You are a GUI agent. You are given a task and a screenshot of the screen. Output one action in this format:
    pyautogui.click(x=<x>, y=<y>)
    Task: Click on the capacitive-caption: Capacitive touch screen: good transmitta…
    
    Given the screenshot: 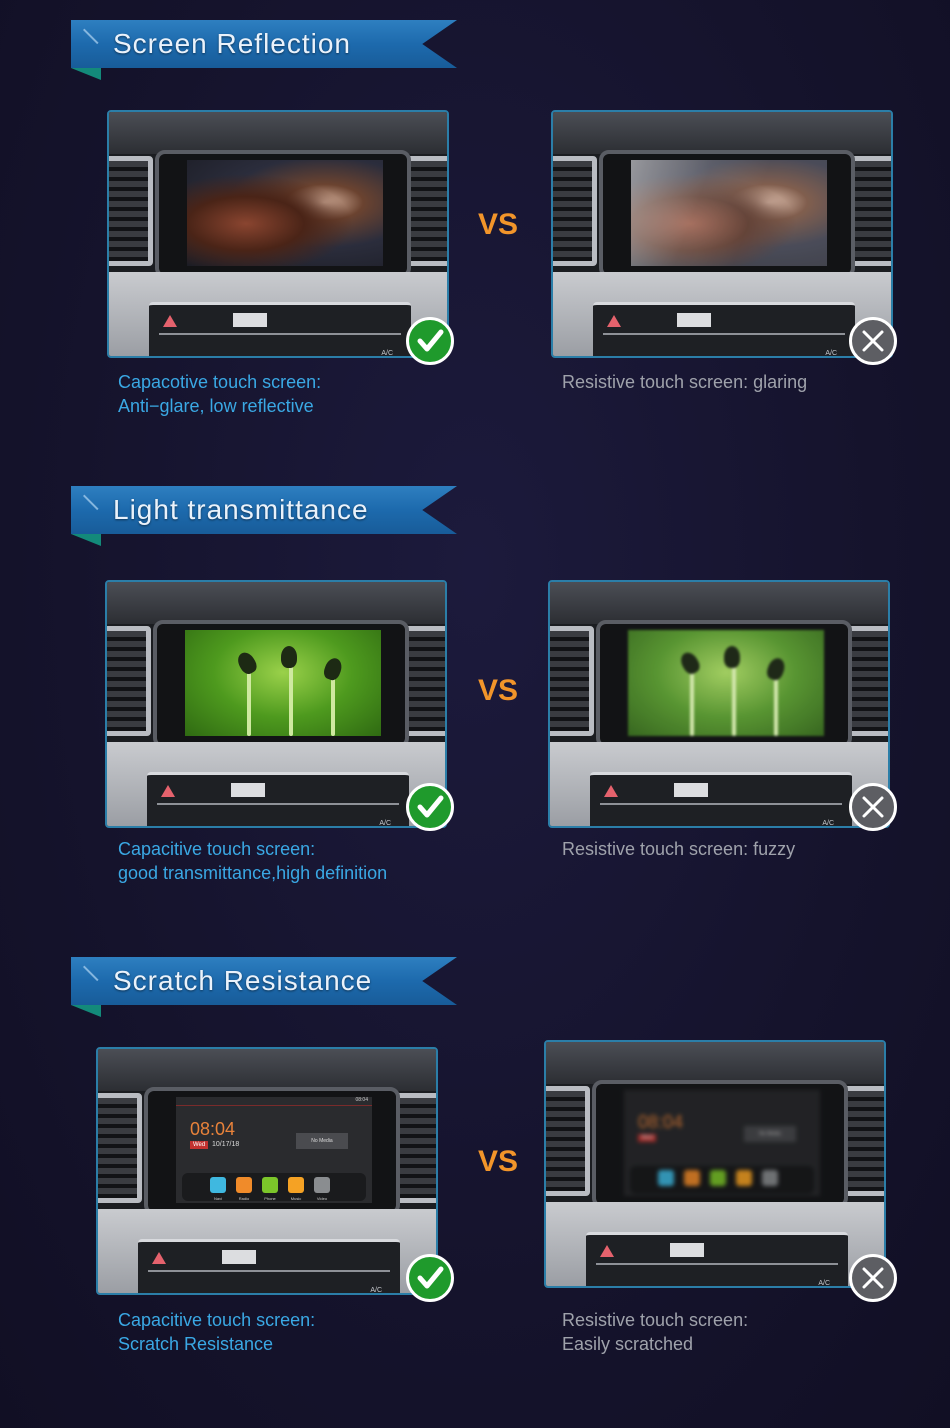 What is the action you would take?
    pyautogui.click(x=252, y=861)
    